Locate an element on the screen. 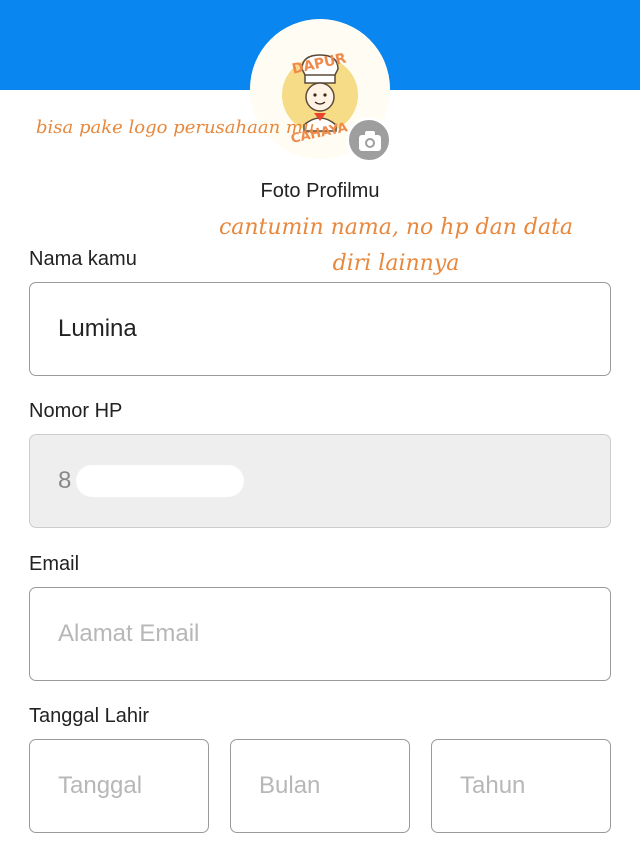  email-field: Alamat Email is located at coordinates (320, 634).